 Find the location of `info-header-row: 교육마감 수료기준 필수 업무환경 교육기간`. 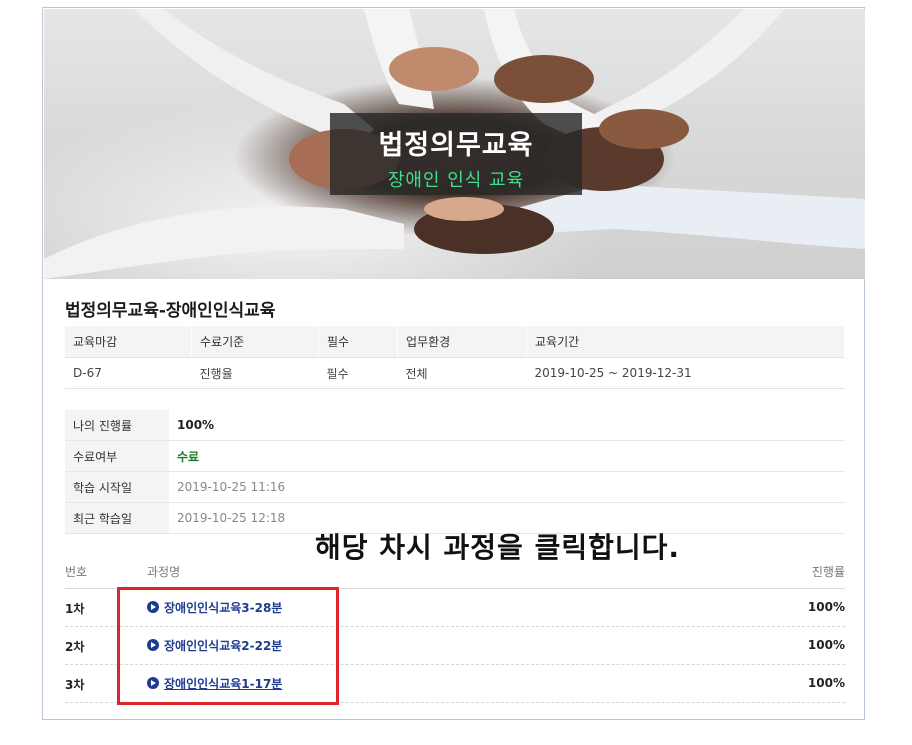

info-header-row: 교육마감 수료기준 필수 업무환경 교육기간 is located at coordinates (455, 342).